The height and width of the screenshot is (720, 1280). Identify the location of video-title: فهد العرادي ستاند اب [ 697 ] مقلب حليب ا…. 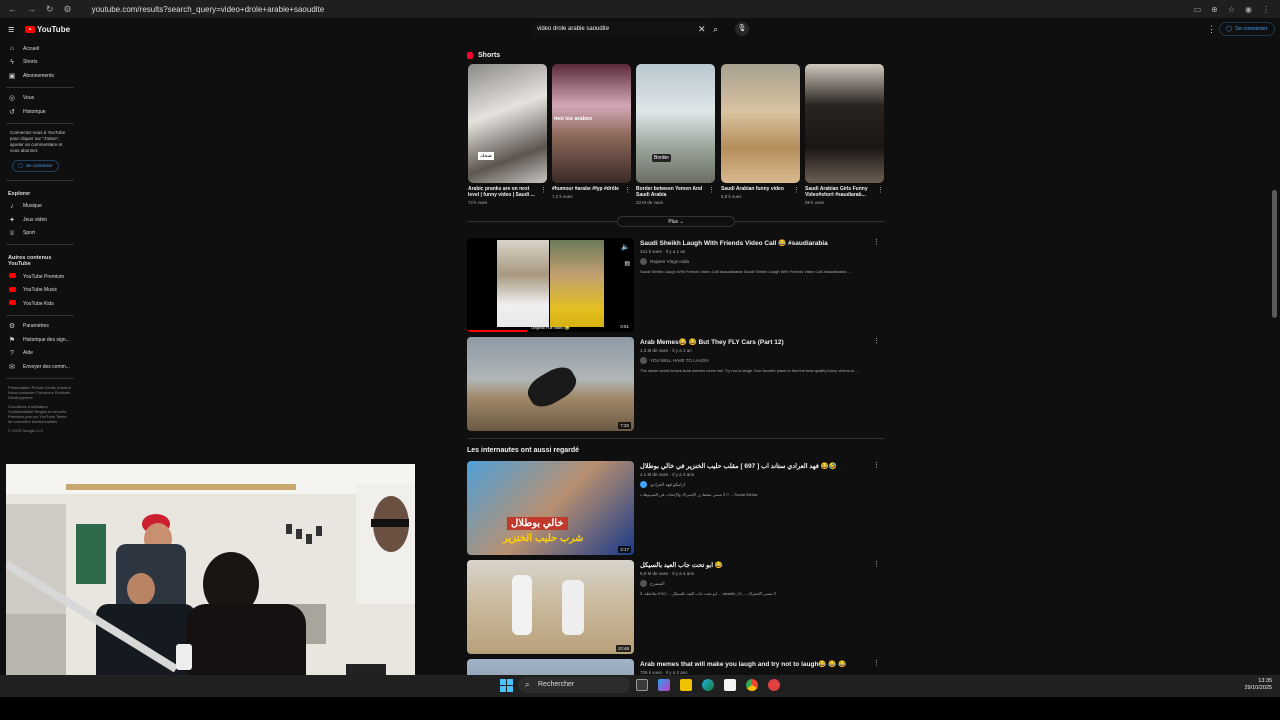
(755, 466).